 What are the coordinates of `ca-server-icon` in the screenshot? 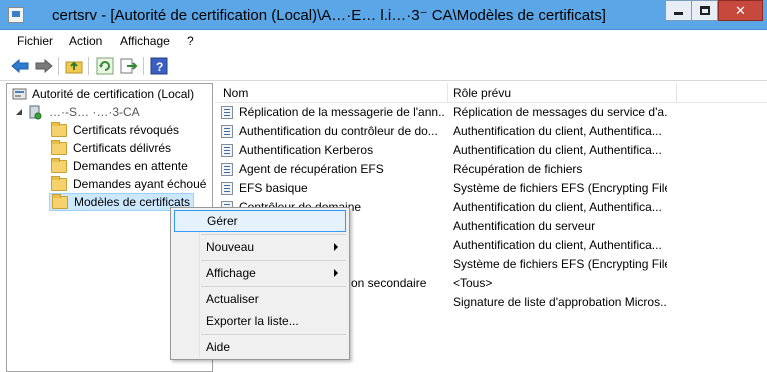 It's located at (35, 112).